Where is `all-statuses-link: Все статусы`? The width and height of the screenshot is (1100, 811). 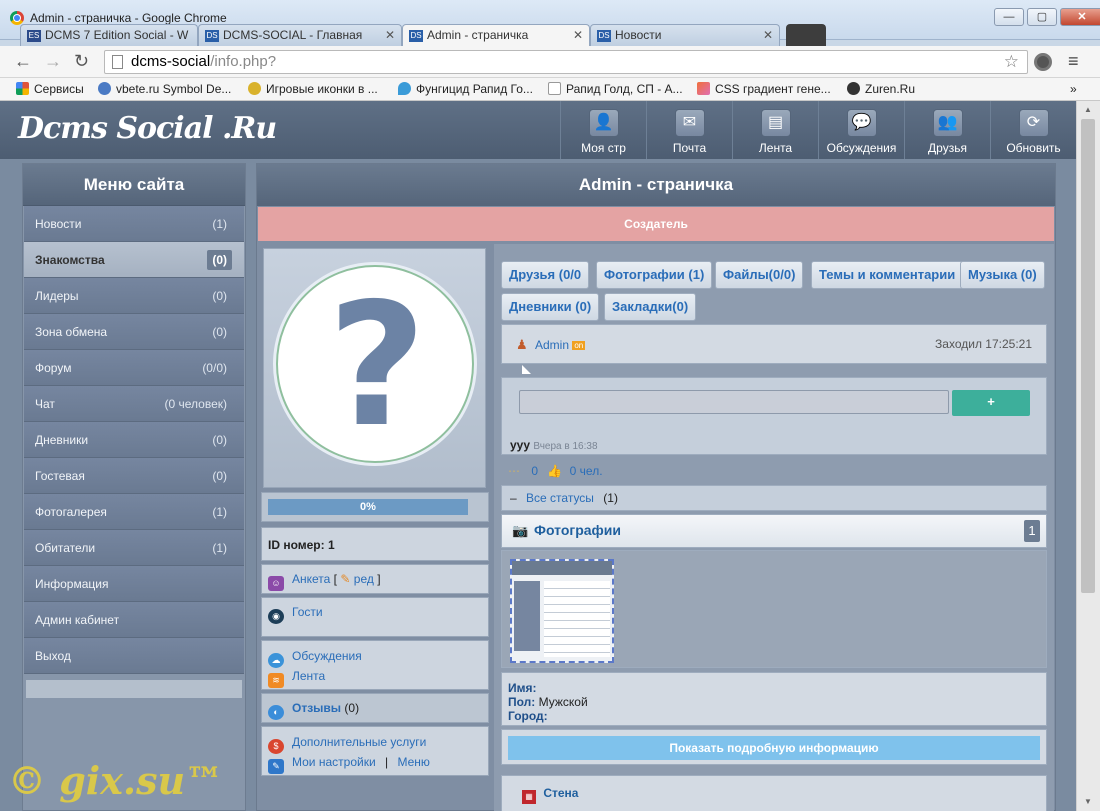
all-statuses-link: Все статусы is located at coordinates (560, 498).